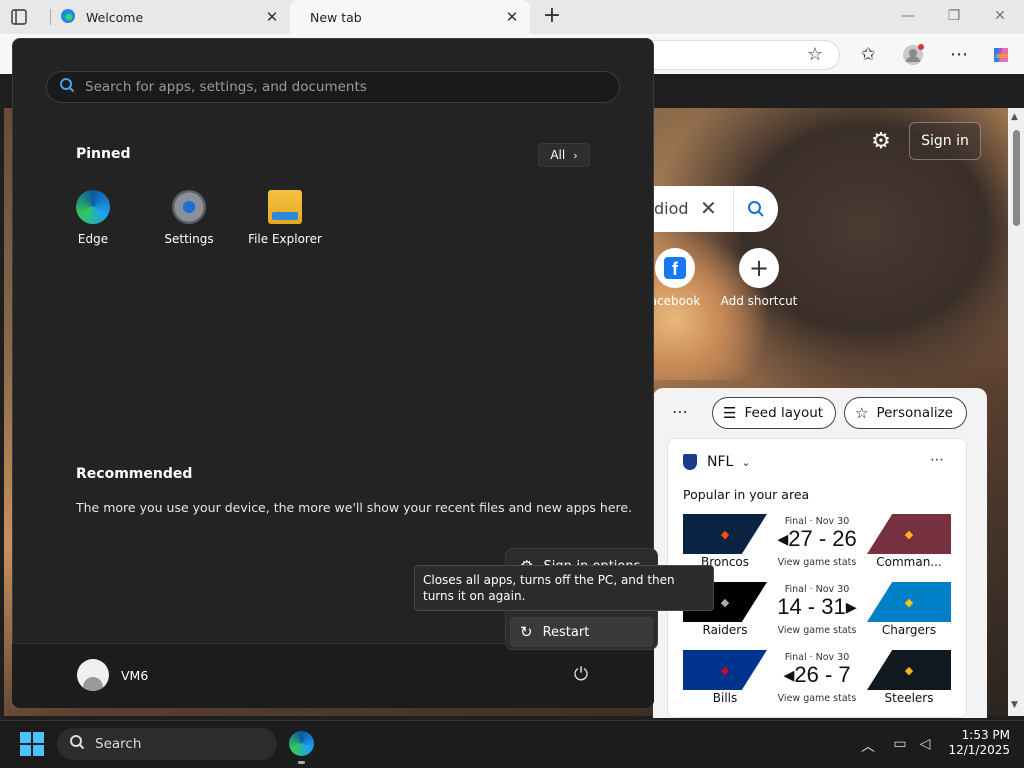 This screenshot has width=1024, height=768. I want to click on minimize-icon: —, so click(908, 16).